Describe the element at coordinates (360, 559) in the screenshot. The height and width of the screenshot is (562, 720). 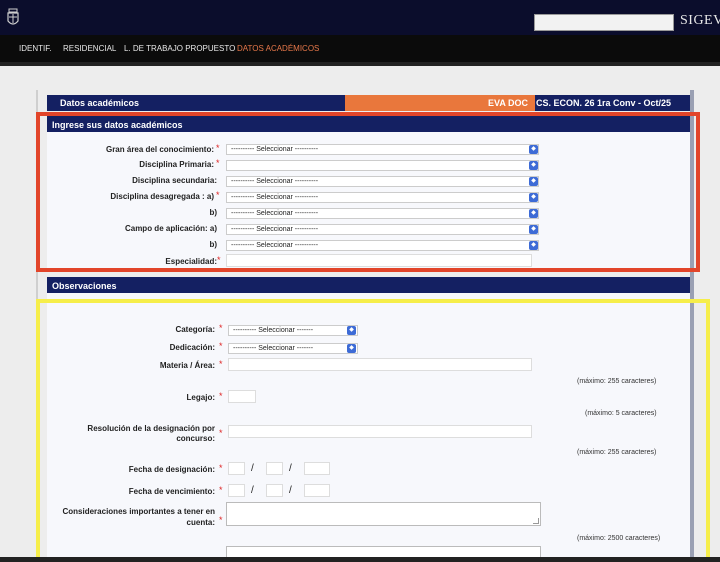
I see `bottom-edge` at that location.